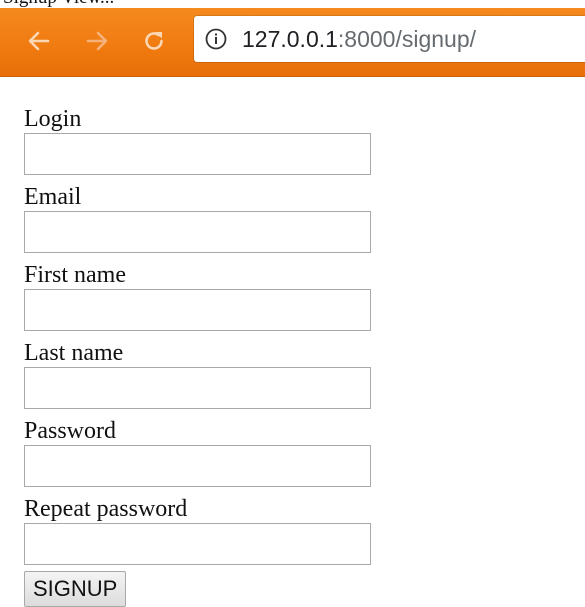 This screenshot has width=585, height=607. I want to click on email-label: Email, so click(53, 197).